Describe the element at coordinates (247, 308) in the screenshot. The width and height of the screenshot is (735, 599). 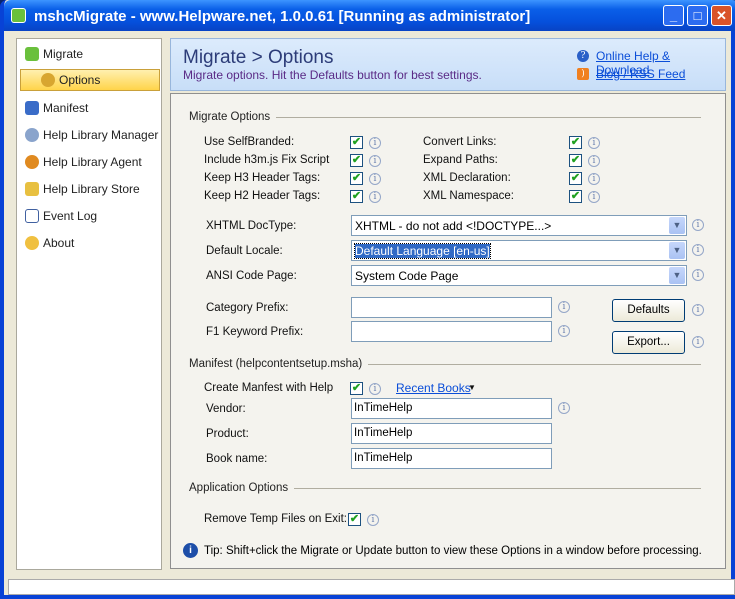
I see `category-prefix-label: Category Prefix:` at that location.